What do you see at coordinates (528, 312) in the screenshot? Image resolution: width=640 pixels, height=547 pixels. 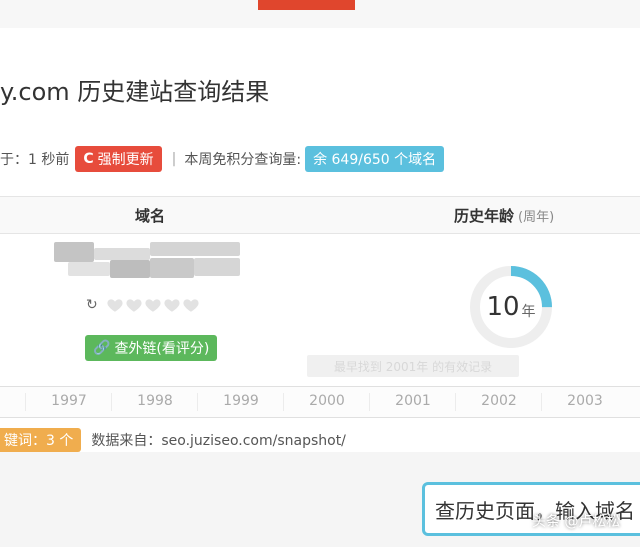 I see `age-unit: 年` at bounding box center [528, 312].